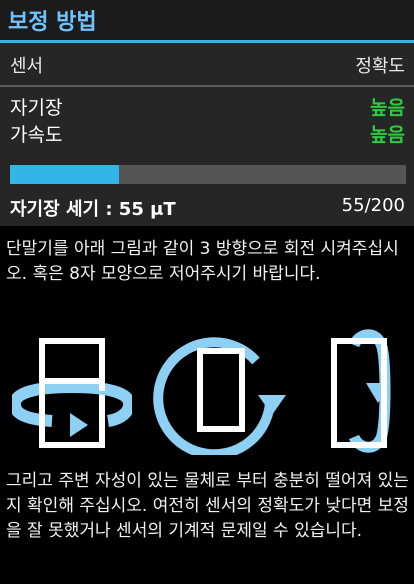 This screenshot has height=584, width=414. What do you see at coordinates (380, 66) in the screenshot?
I see `accuracy-column-header: 정확도` at bounding box center [380, 66].